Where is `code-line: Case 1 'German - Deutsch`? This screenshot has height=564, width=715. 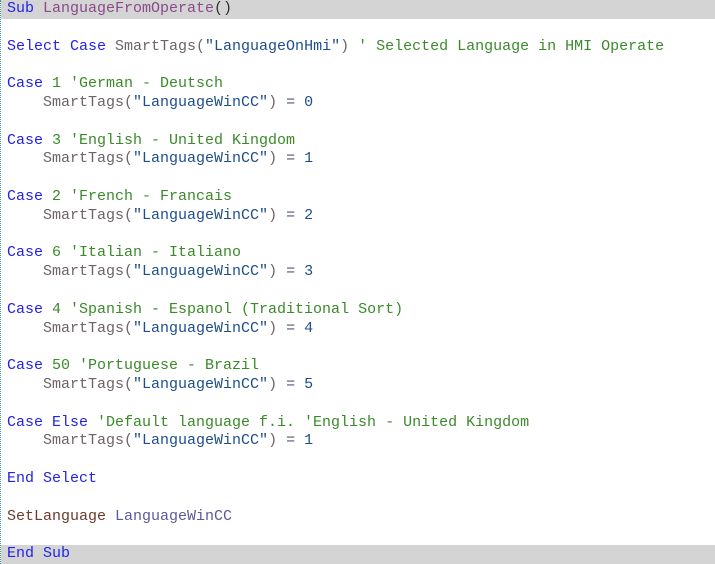
code-line: Case 1 'German - Deutsch is located at coordinates (358, 84).